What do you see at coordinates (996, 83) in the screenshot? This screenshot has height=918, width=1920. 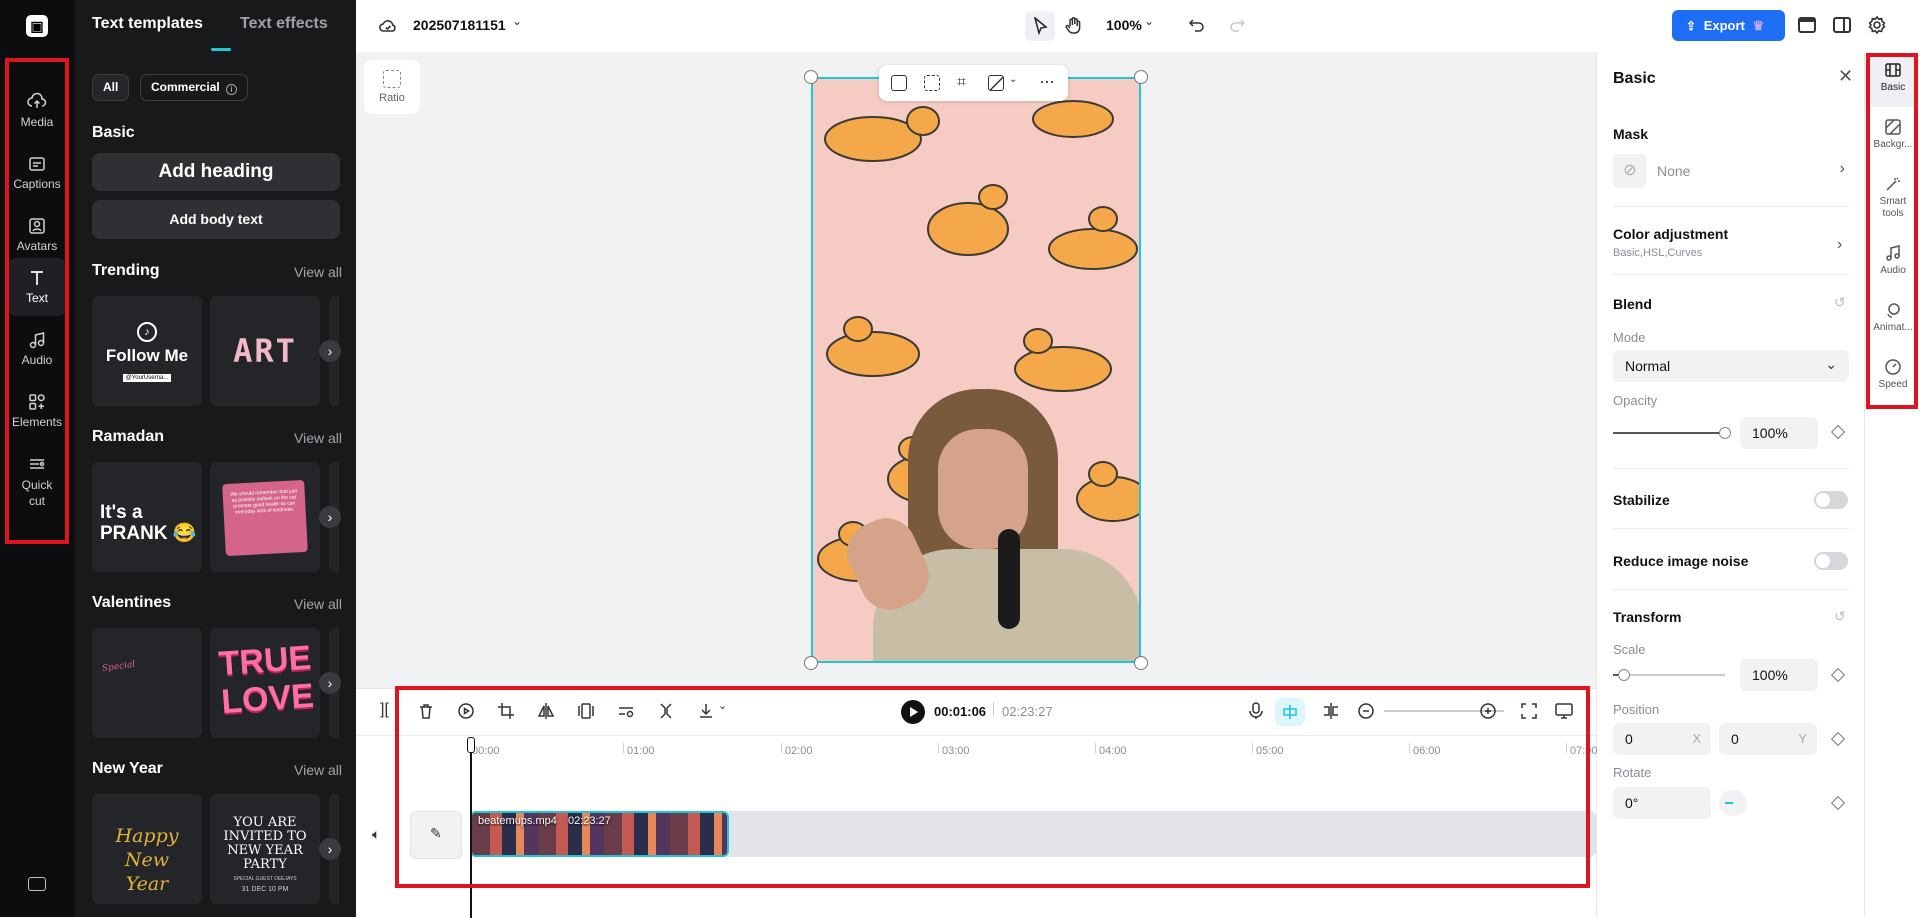 I see `remove-background-icon` at bounding box center [996, 83].